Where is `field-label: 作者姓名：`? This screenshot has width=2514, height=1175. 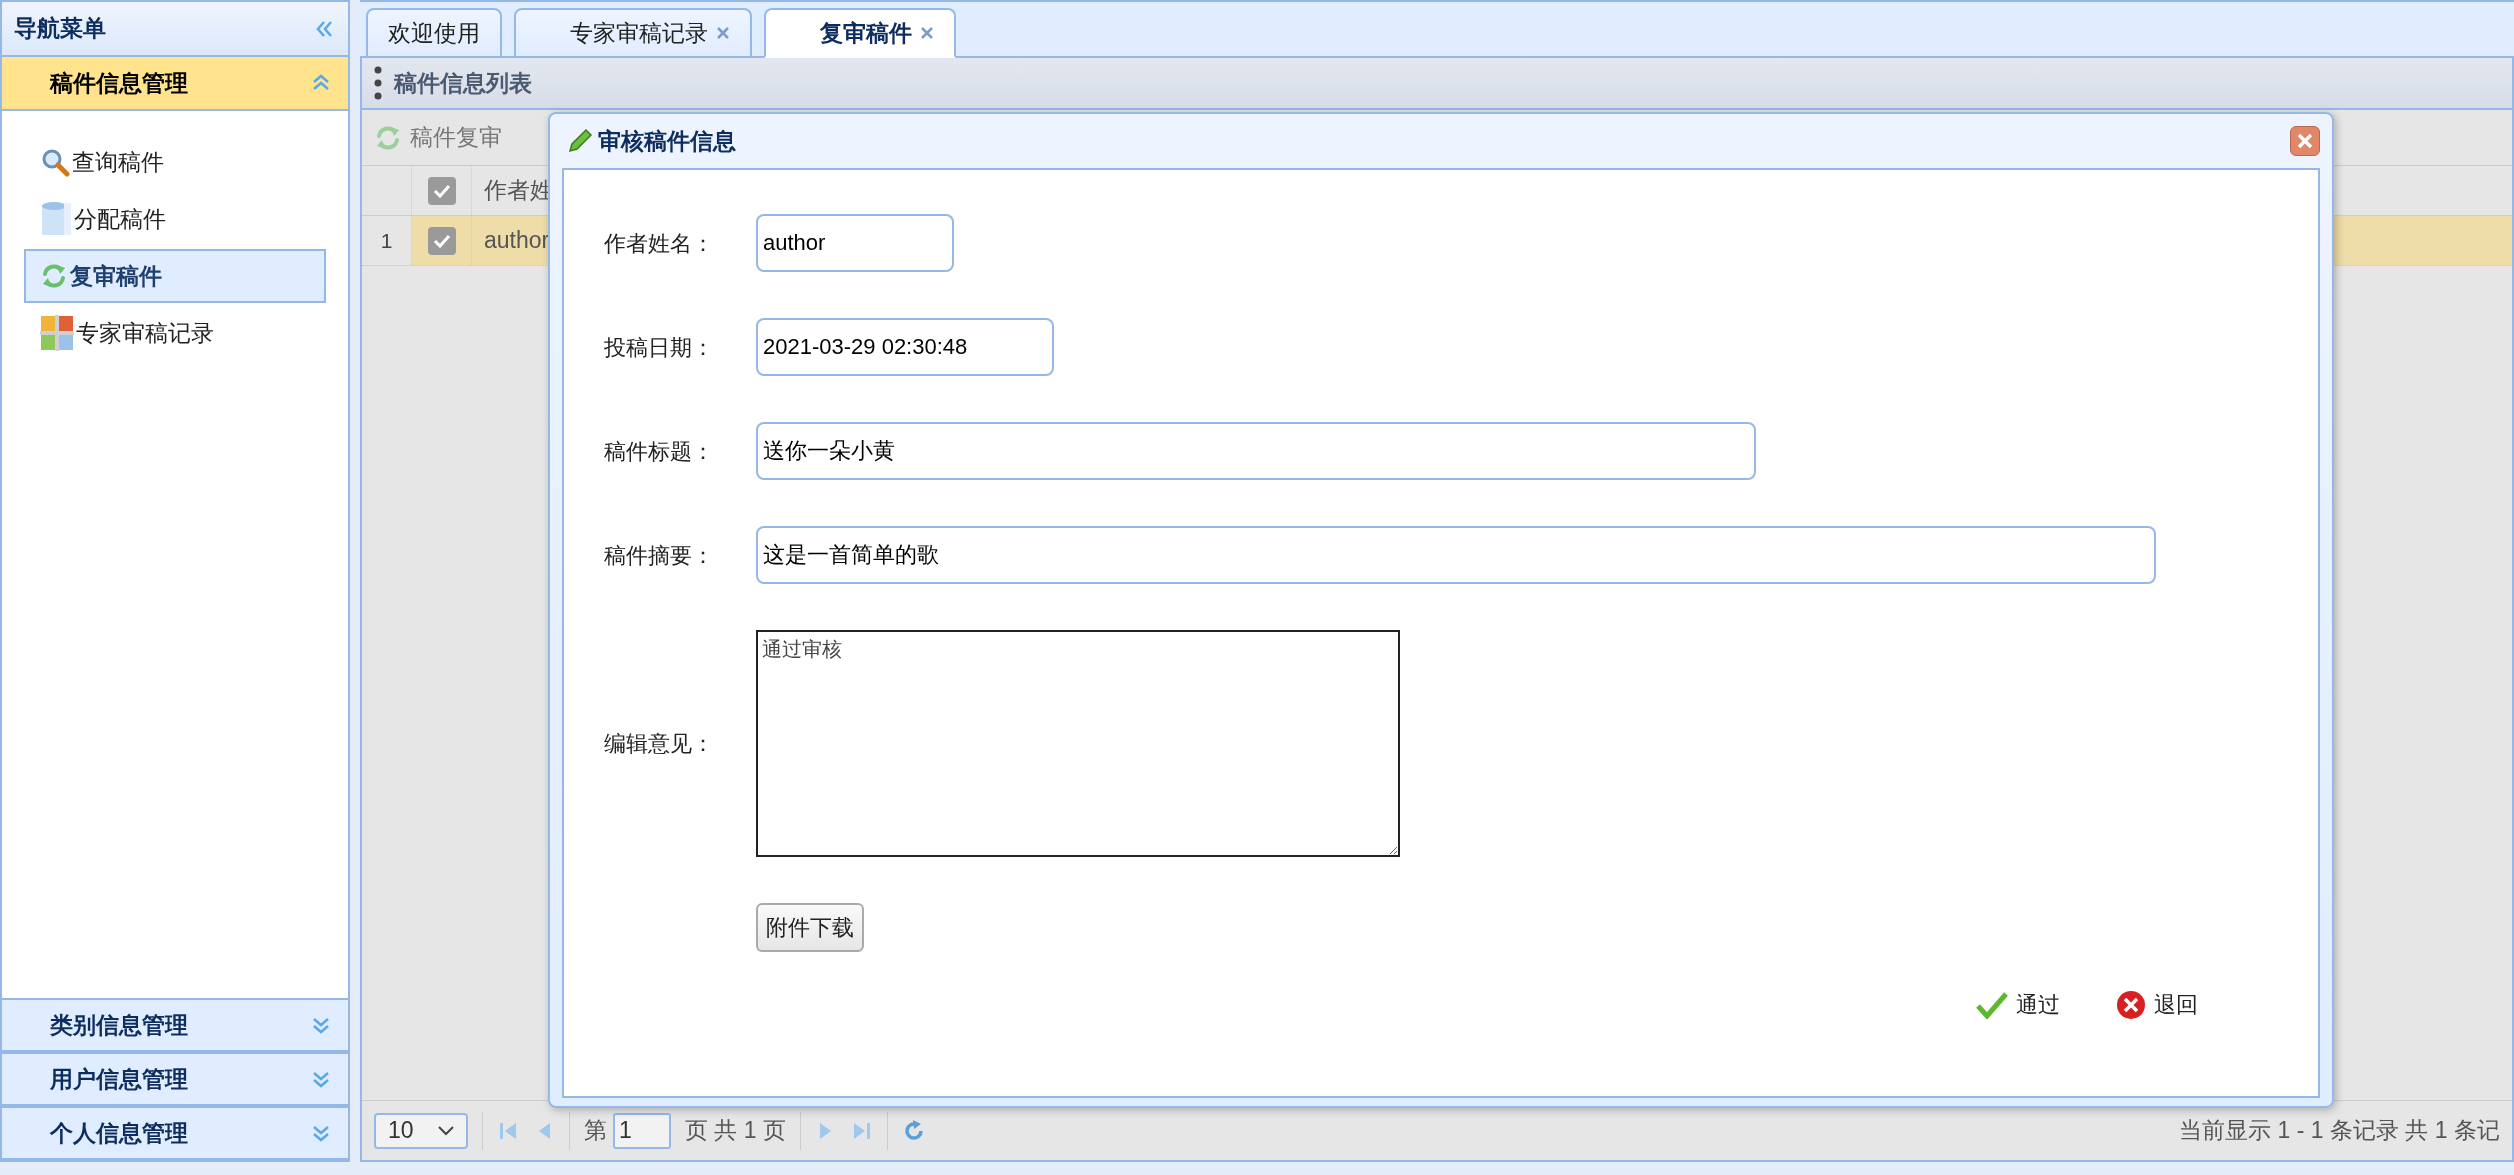 field-label: 作者姓名： is located at coordinates (659, 243).